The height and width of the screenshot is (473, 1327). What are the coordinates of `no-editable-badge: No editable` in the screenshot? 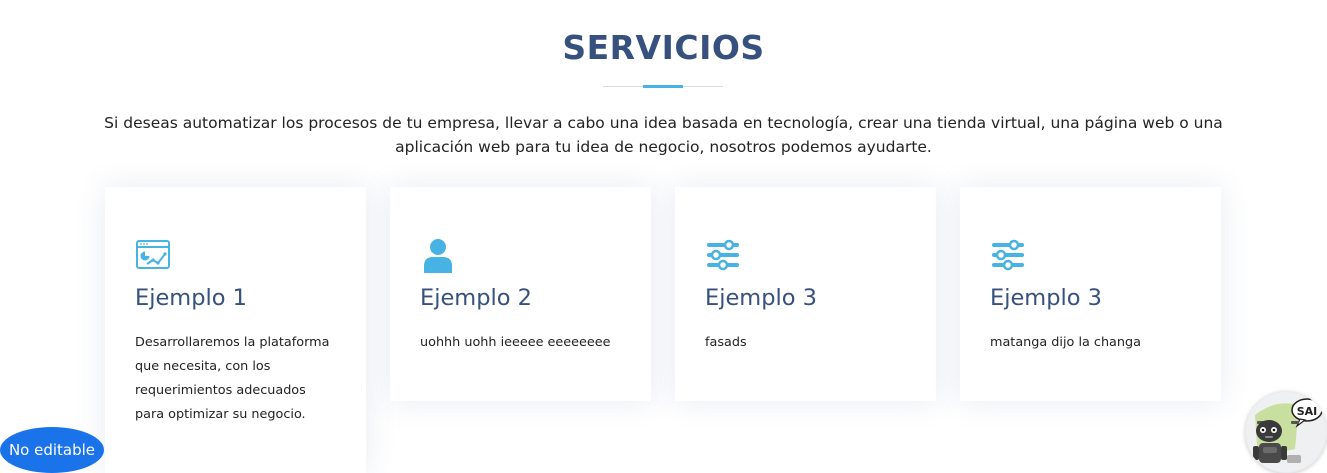 It's located at (52, 450).